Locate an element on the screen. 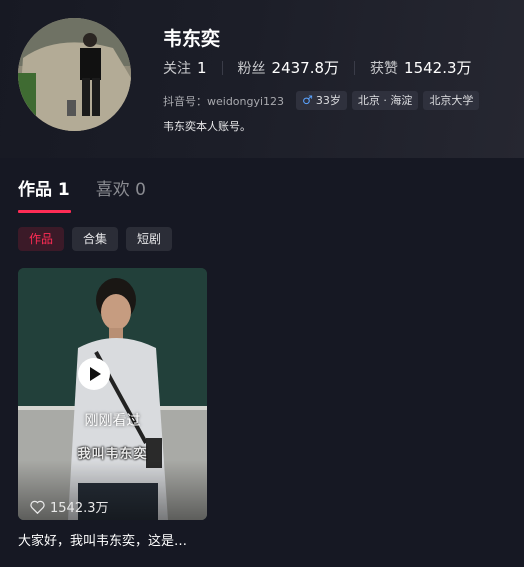  filter-chips: 作品 合集 短剧 is located at coordinates (99, 239).